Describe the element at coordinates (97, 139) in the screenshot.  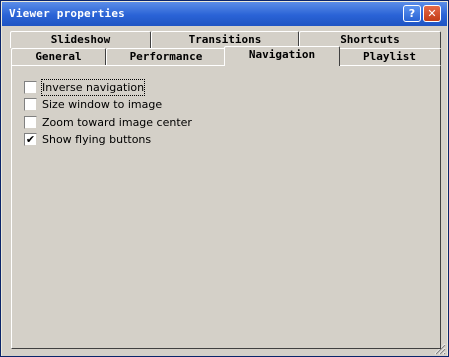
I see `flying-buttons-label: Show flying buttons` at that location.